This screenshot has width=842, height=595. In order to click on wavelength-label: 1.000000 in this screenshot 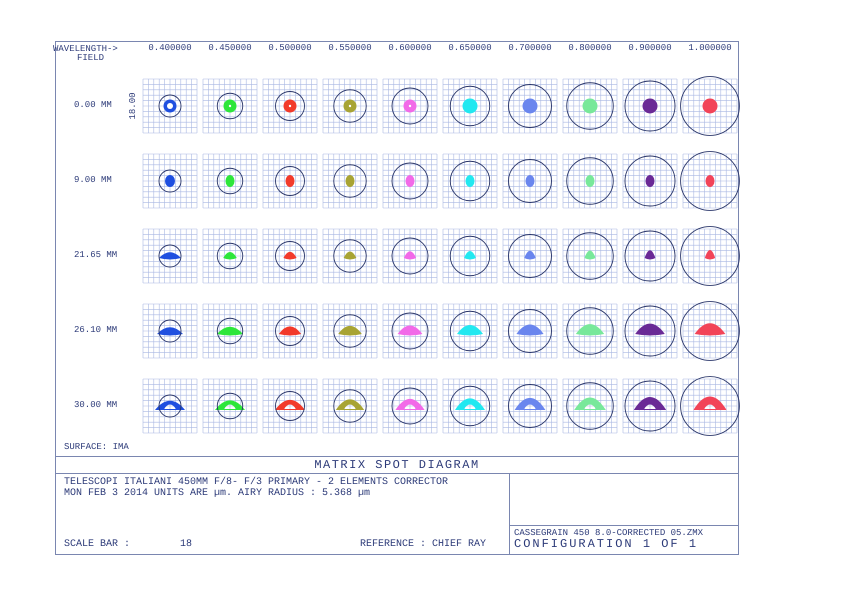, I will do `click(710, 49)`.